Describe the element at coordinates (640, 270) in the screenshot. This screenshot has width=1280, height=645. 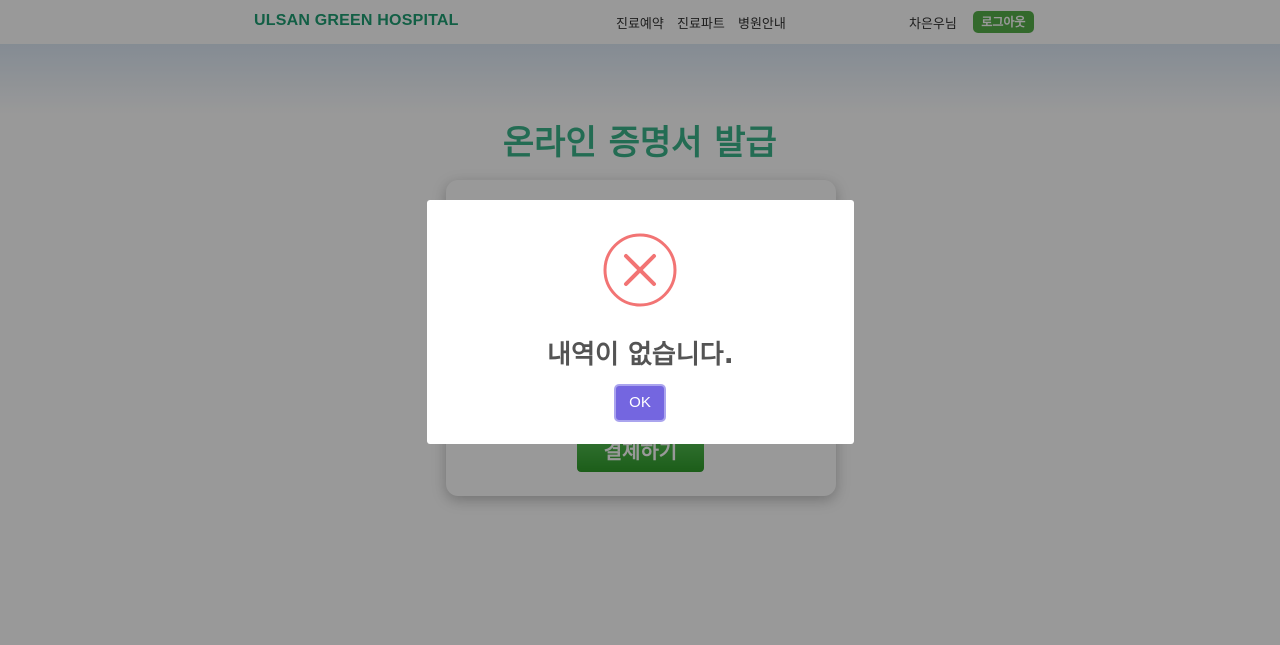
I see `error-x-icon` at that location.